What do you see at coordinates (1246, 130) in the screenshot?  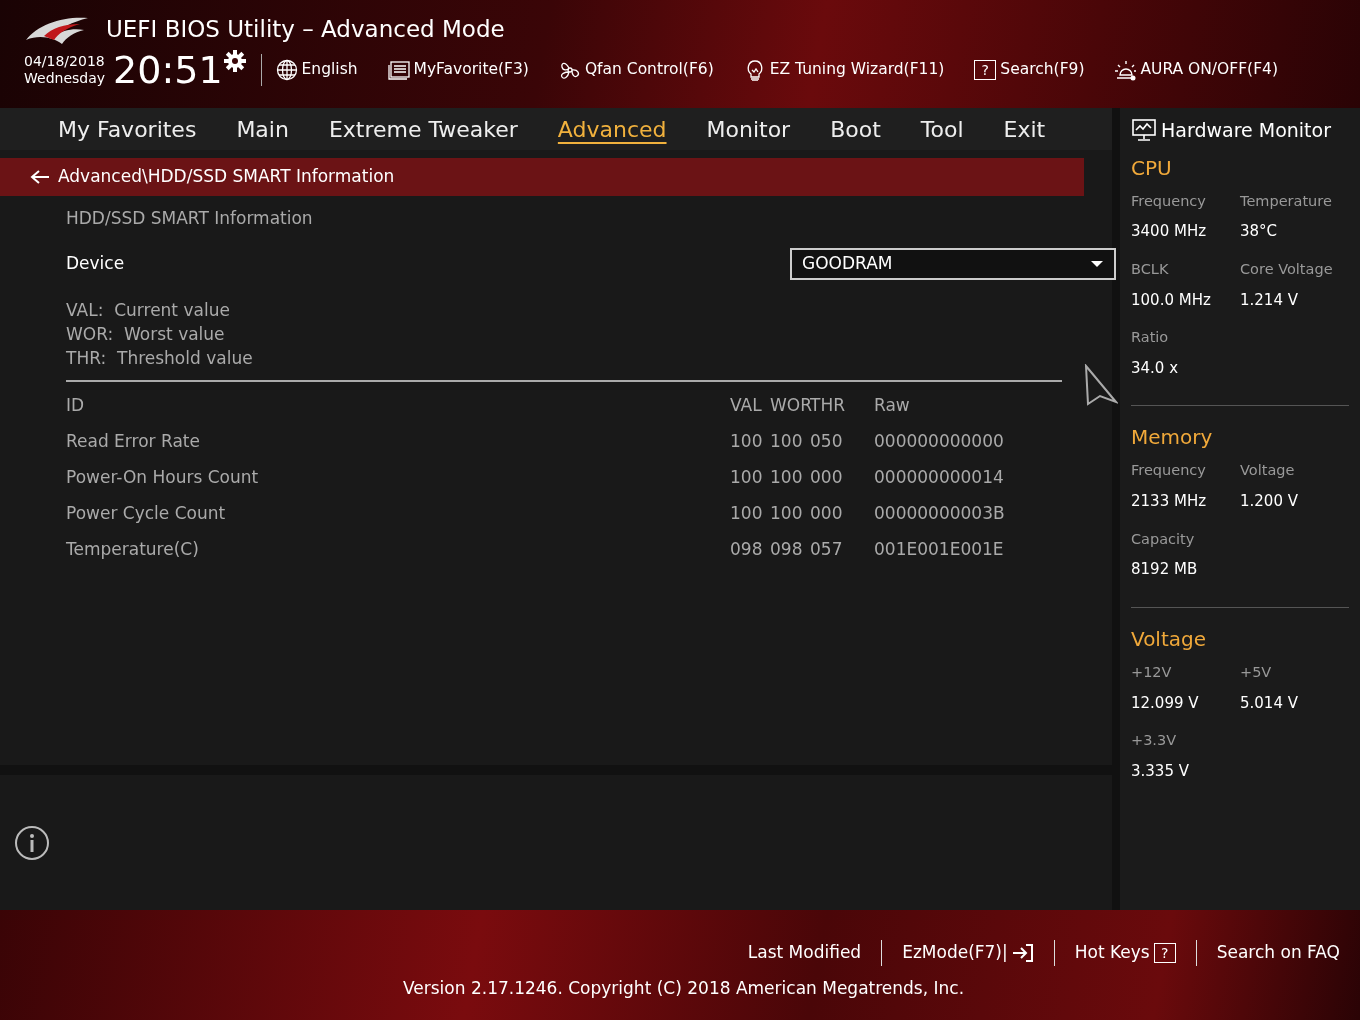 I see `panel-title: Hardware Monitor` at bounding box center [1246, 130].